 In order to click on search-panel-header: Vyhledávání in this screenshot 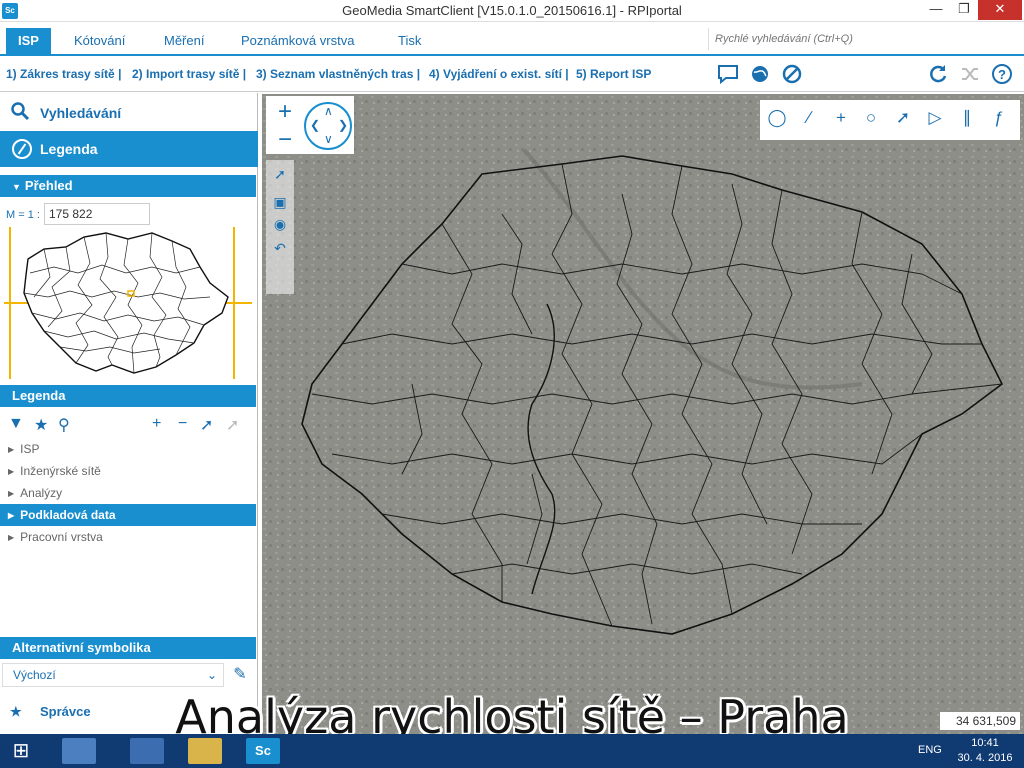, I will do `click(129, 113)`.